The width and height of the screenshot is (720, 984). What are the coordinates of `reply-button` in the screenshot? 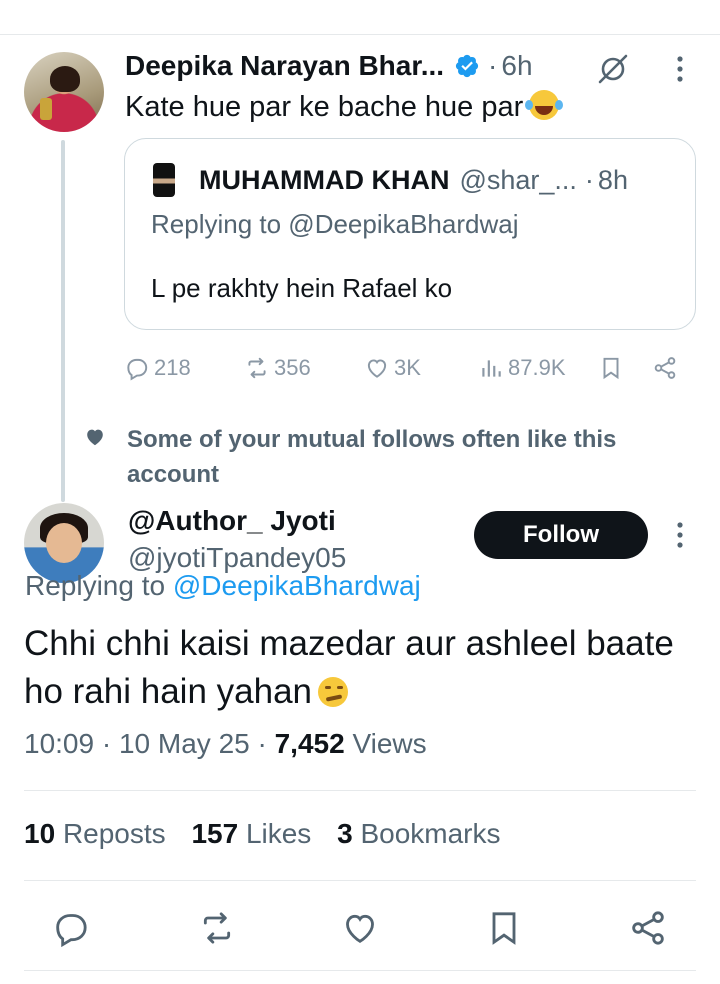 It's located at (71, 928).